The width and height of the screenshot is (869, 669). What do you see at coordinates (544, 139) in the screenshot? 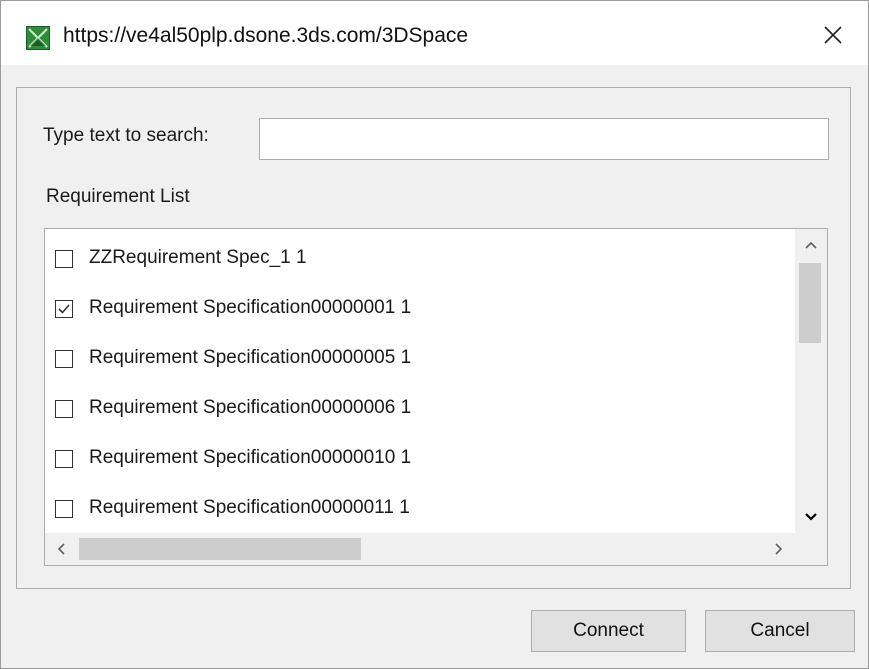
I see `search-input` at bounding box center [544, 139].